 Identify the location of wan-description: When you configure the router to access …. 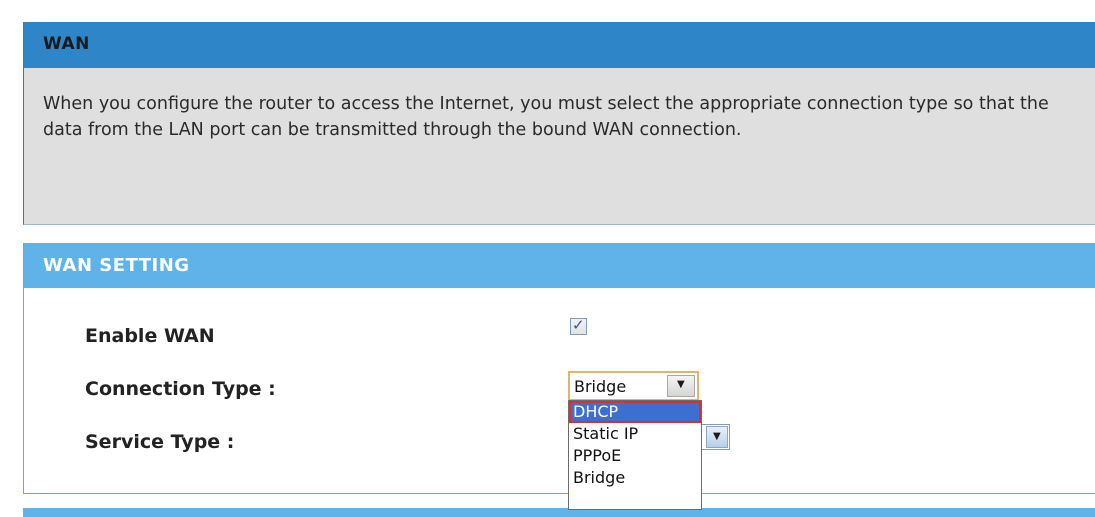
(546, 117).